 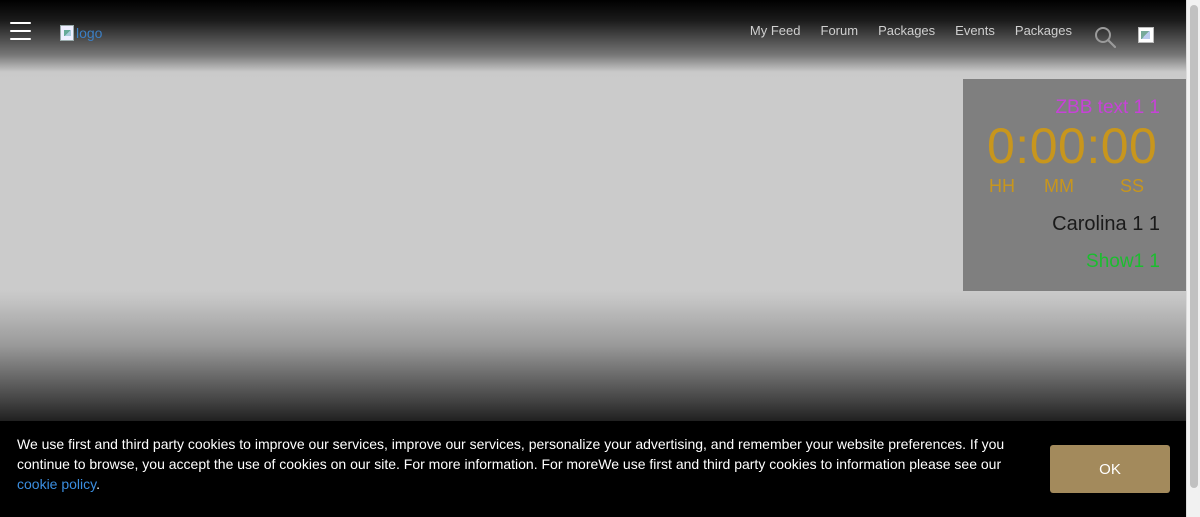 What do you see at coordinates (1146, 35) in the screenshot?
I see `profile-image-icon` at bounding box center [1146, 35].